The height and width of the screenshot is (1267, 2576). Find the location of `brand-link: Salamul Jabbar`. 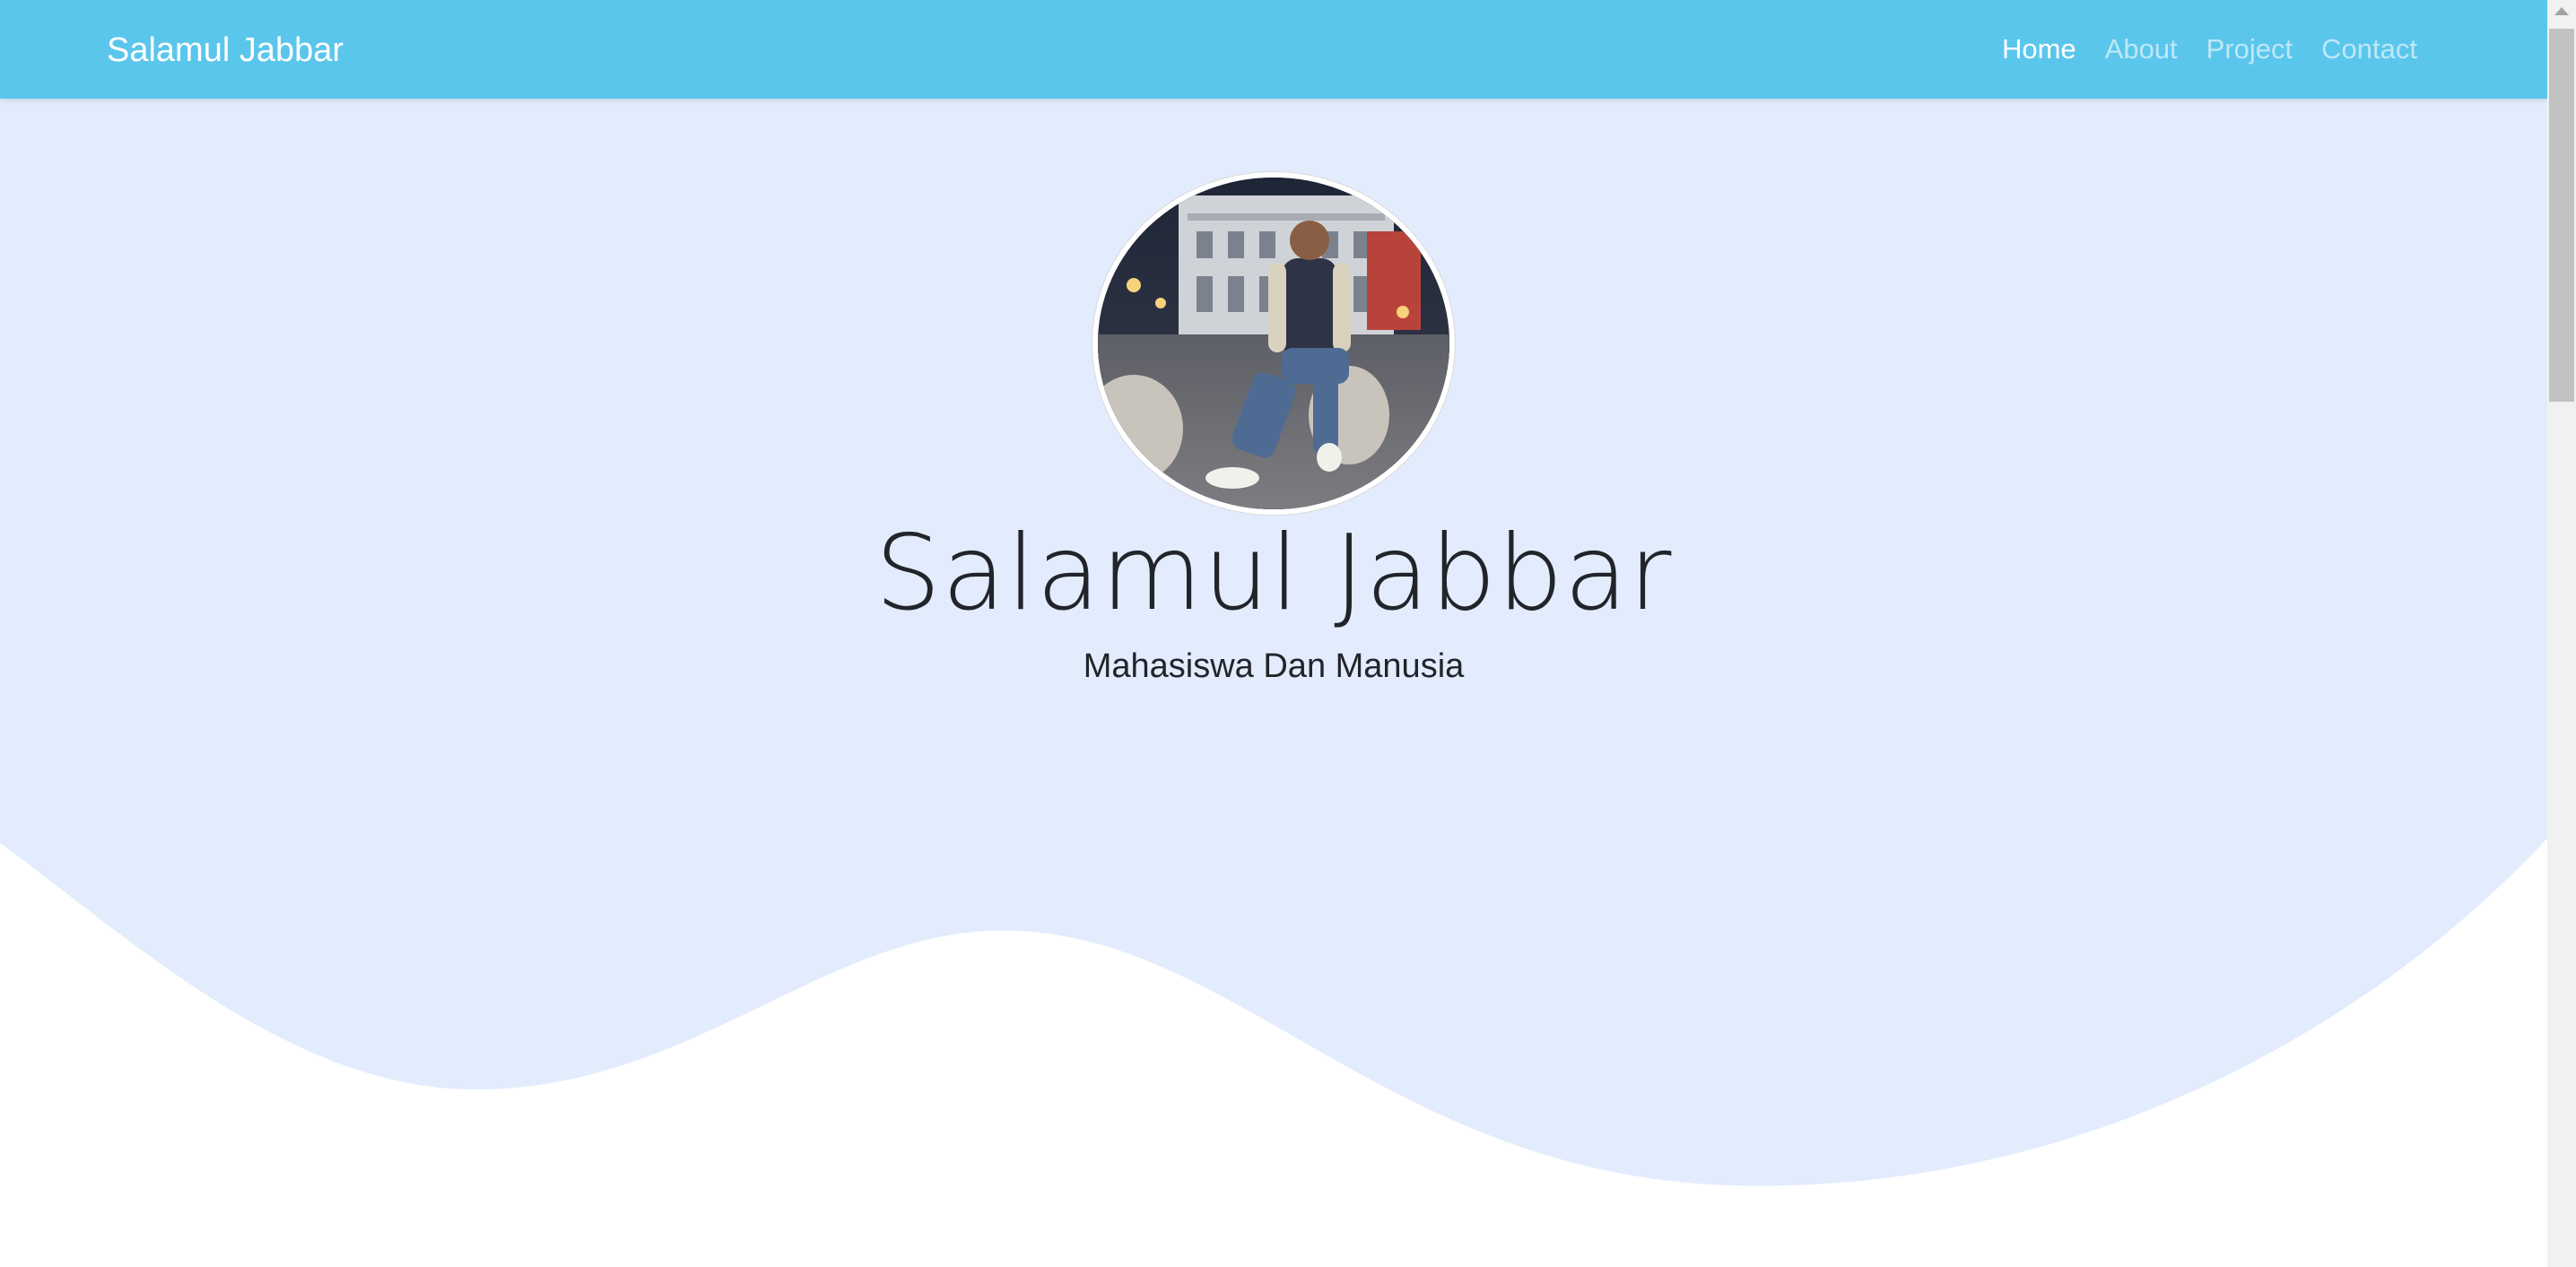

brand-link: Salamul Jabbar is located at coordinates (225, 49).